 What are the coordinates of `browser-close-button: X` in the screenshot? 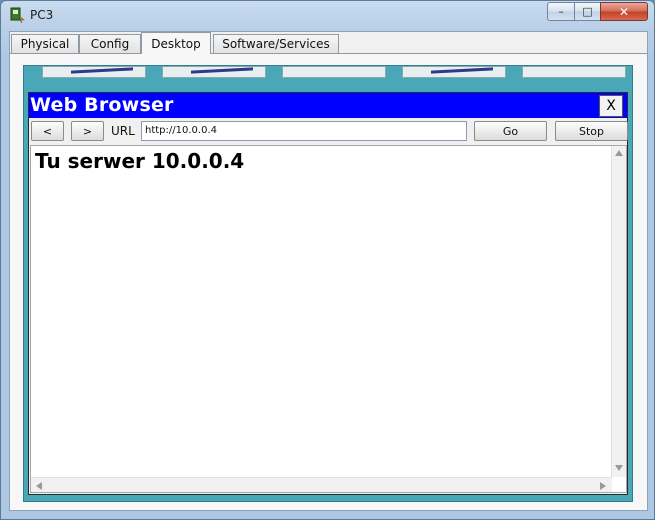 It's located at (611, 106).